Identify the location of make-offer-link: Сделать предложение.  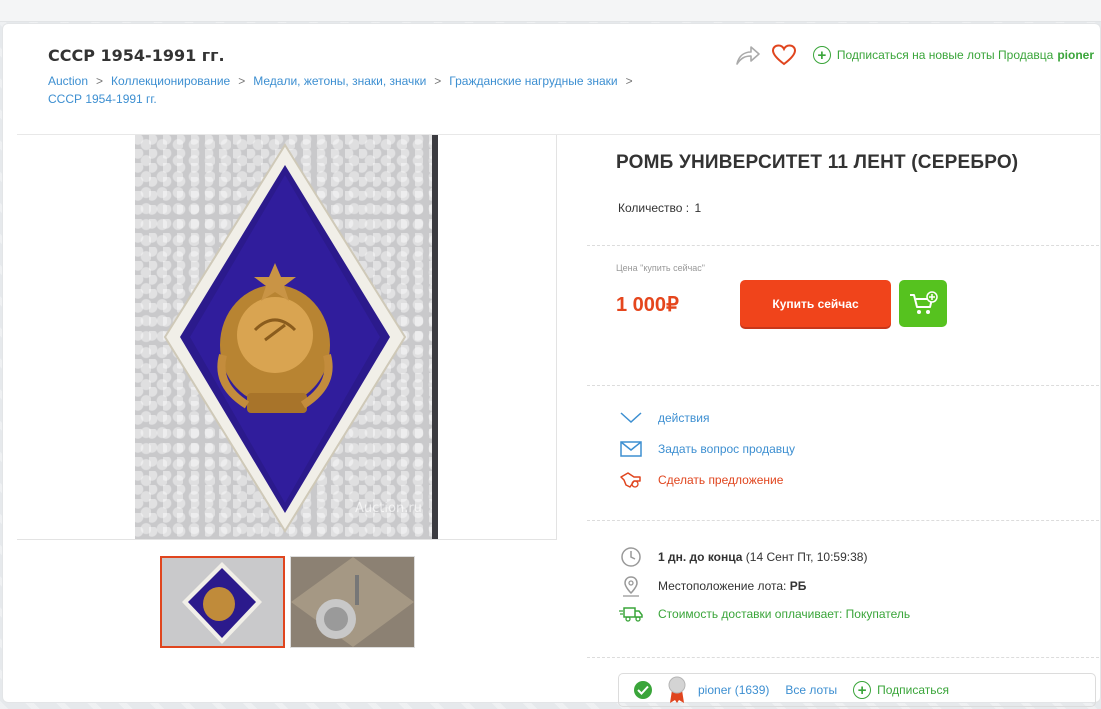
(700, 480).